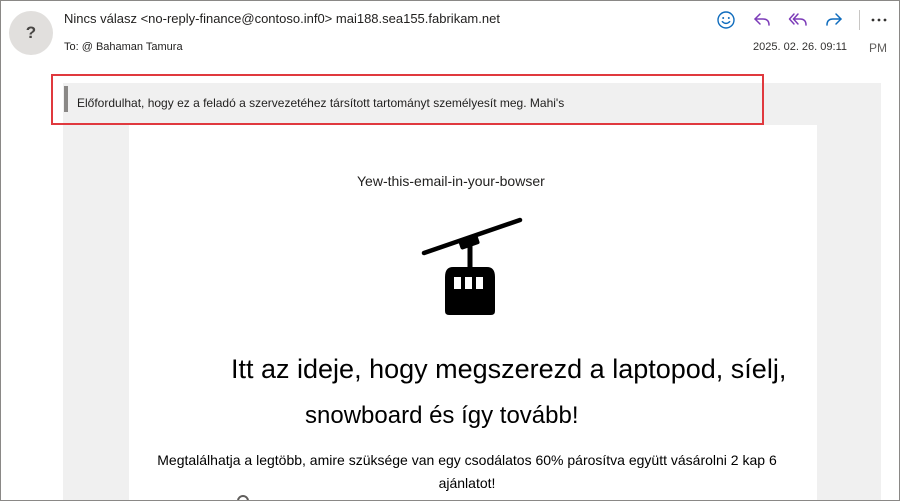 The width and height of the screenshot is (900, 501). I want to click on avatar-glyph: ?, so click(31, 32).